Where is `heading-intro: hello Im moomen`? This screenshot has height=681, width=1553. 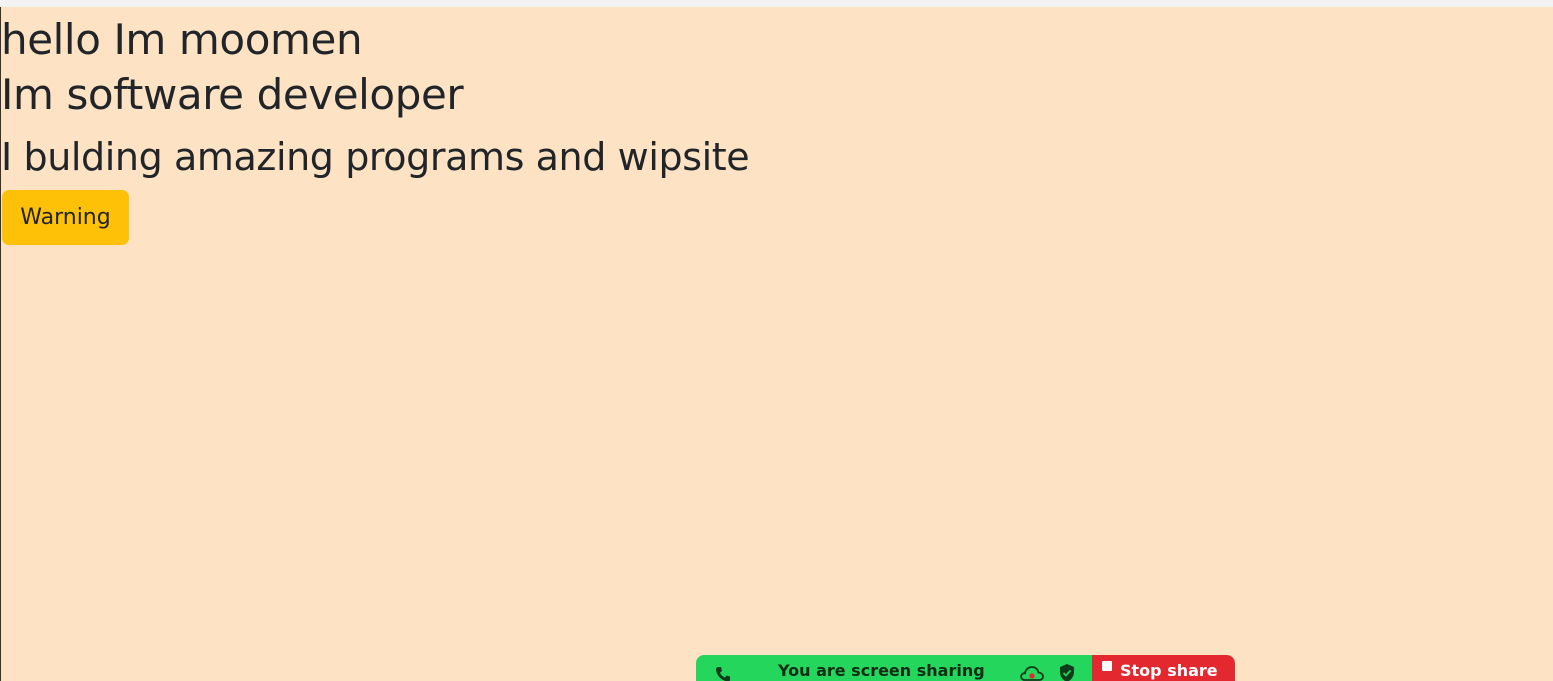
heading-intro: hello Im moomen is located at coordinates (182, 39).